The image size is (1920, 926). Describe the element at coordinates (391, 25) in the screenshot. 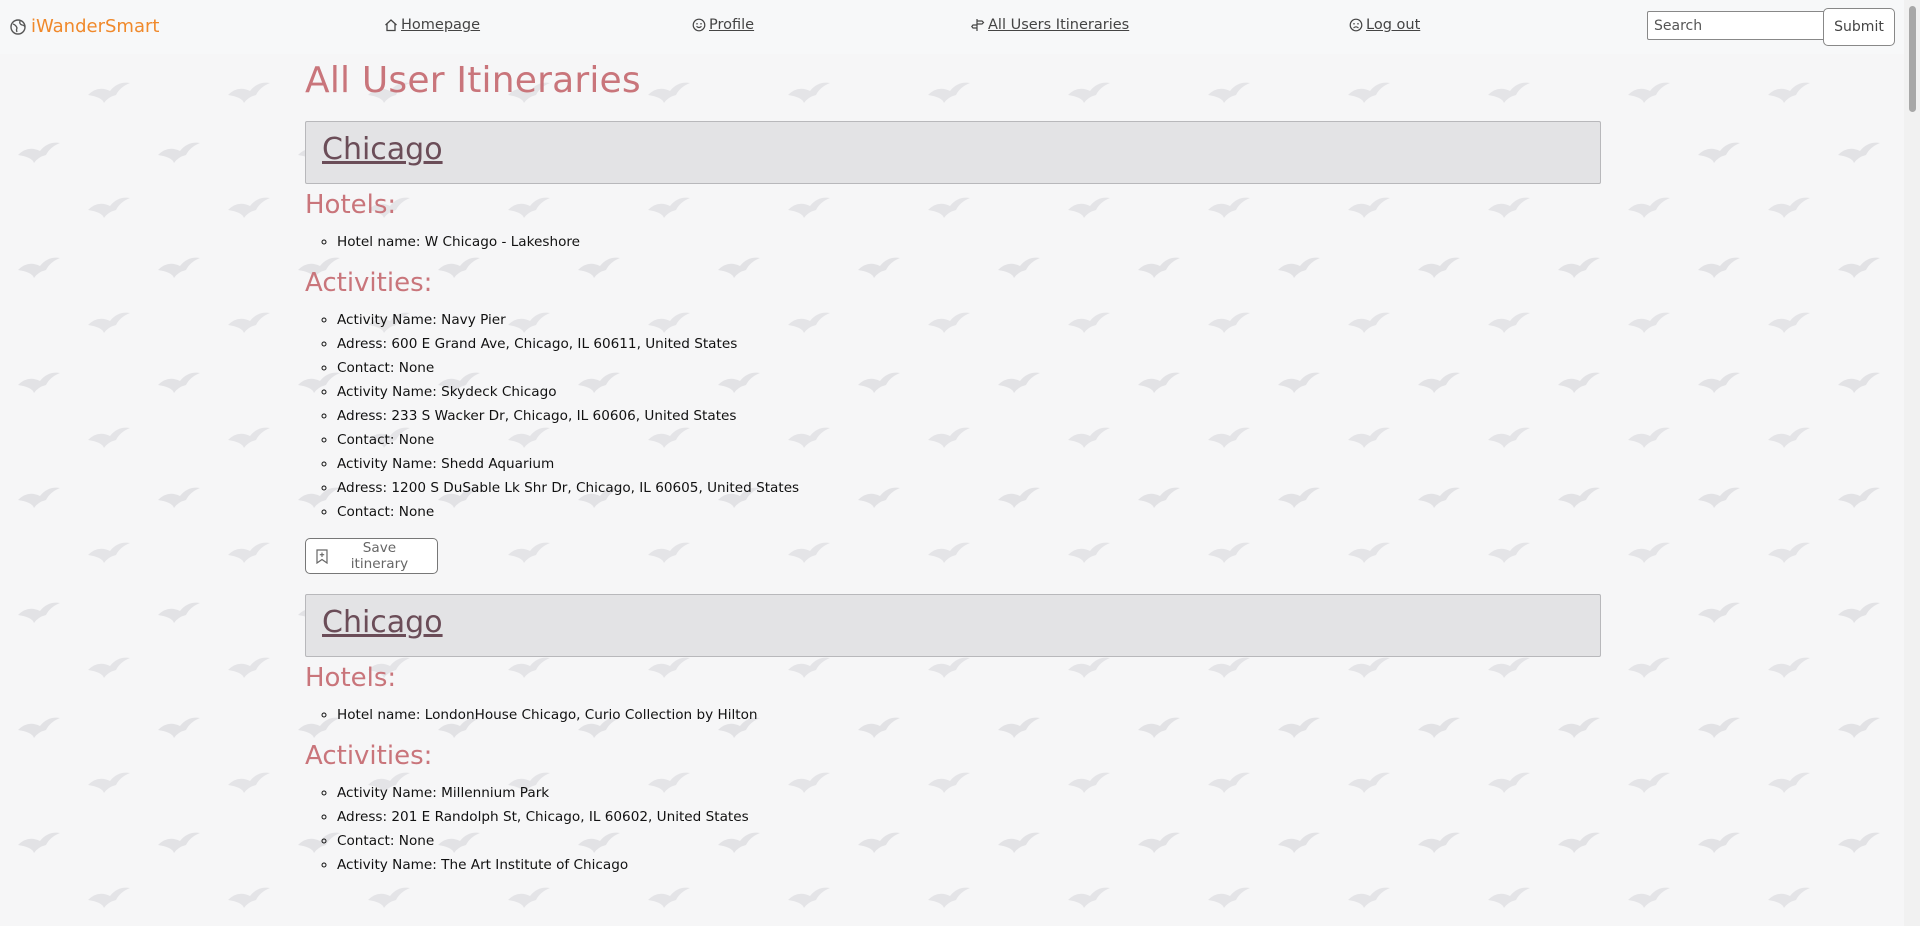

I see `house-icon` at that location.